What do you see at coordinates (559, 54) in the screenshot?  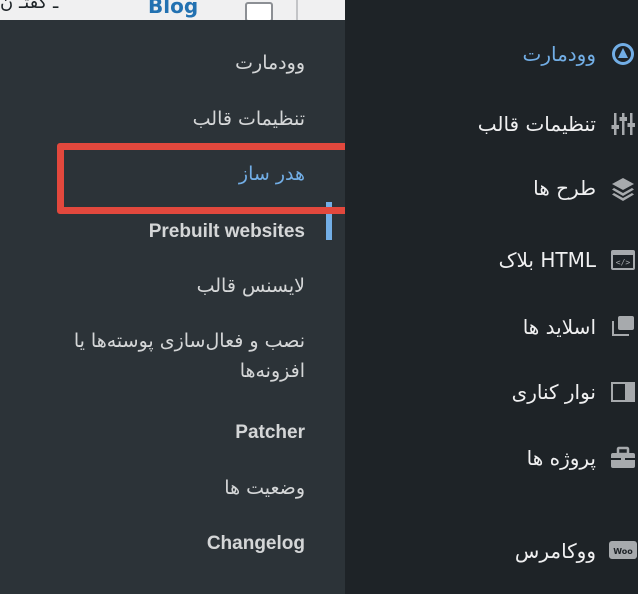 I see `menu-item-label: وودمارت` at bounding box center [559, 54].